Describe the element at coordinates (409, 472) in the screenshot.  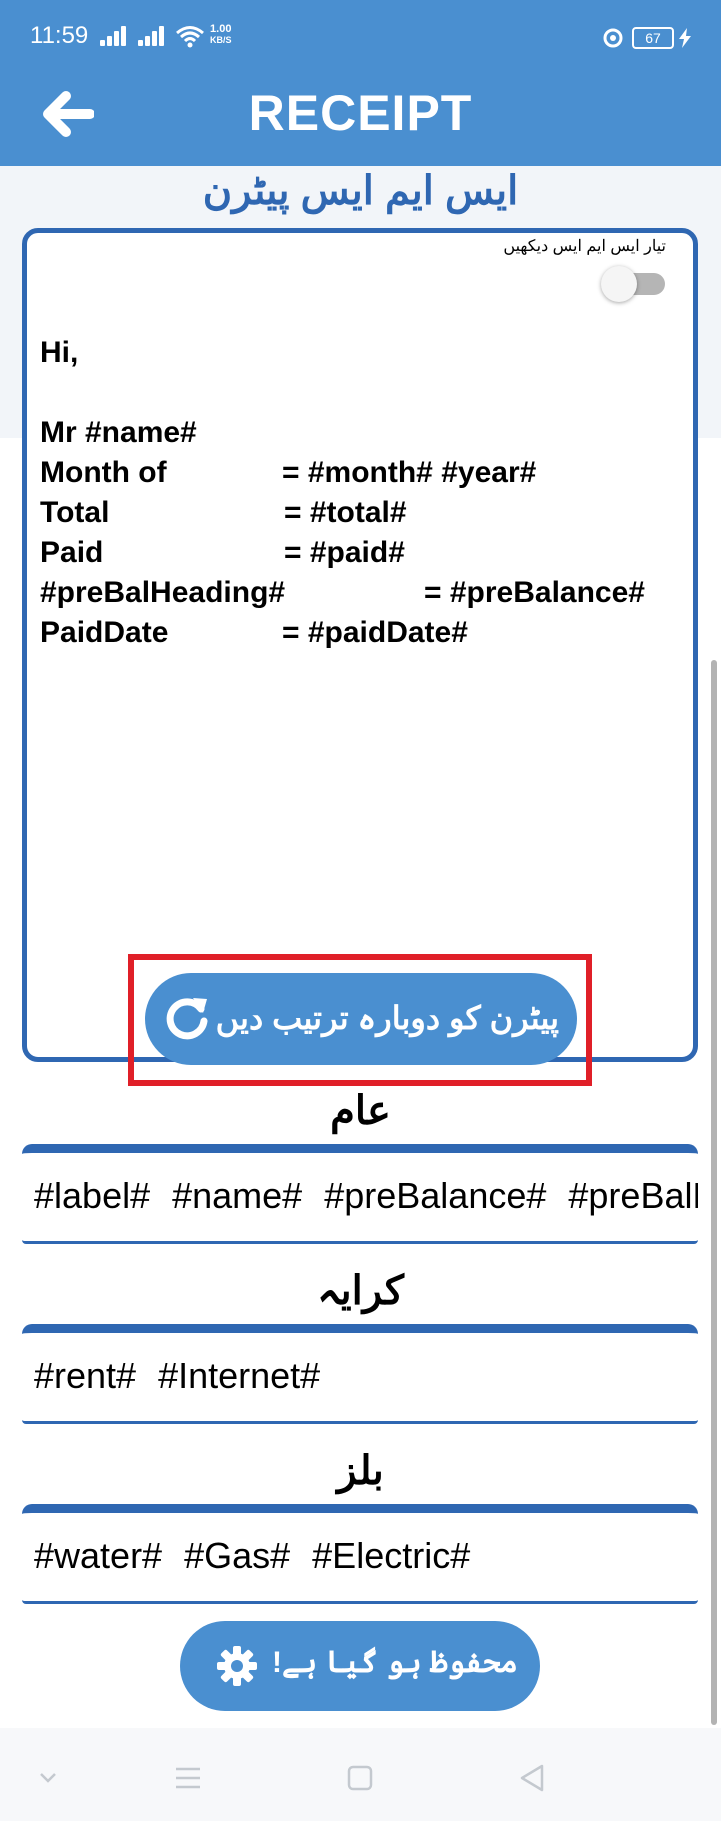
I see `template-row-value: = #month# #year#` at that location.